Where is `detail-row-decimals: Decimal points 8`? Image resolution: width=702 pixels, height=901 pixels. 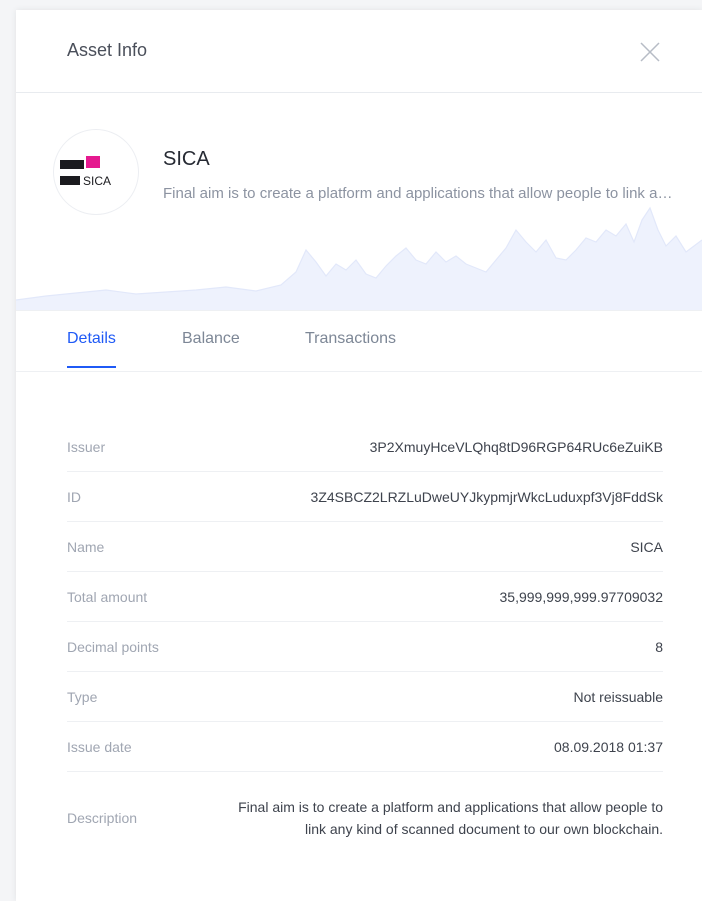
detail-row-decimals: Decimal points 8 is located at coordinates (365, 647).